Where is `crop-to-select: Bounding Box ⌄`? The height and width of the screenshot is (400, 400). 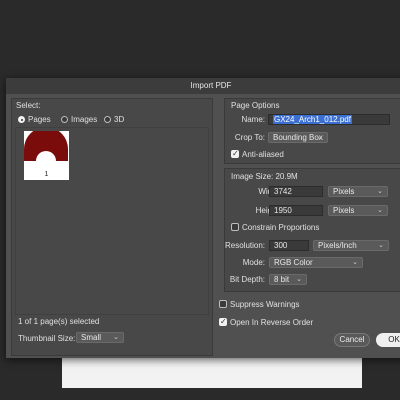
crop-to-select: Bounding Box ⌄ is located at coordinates (298, 137).